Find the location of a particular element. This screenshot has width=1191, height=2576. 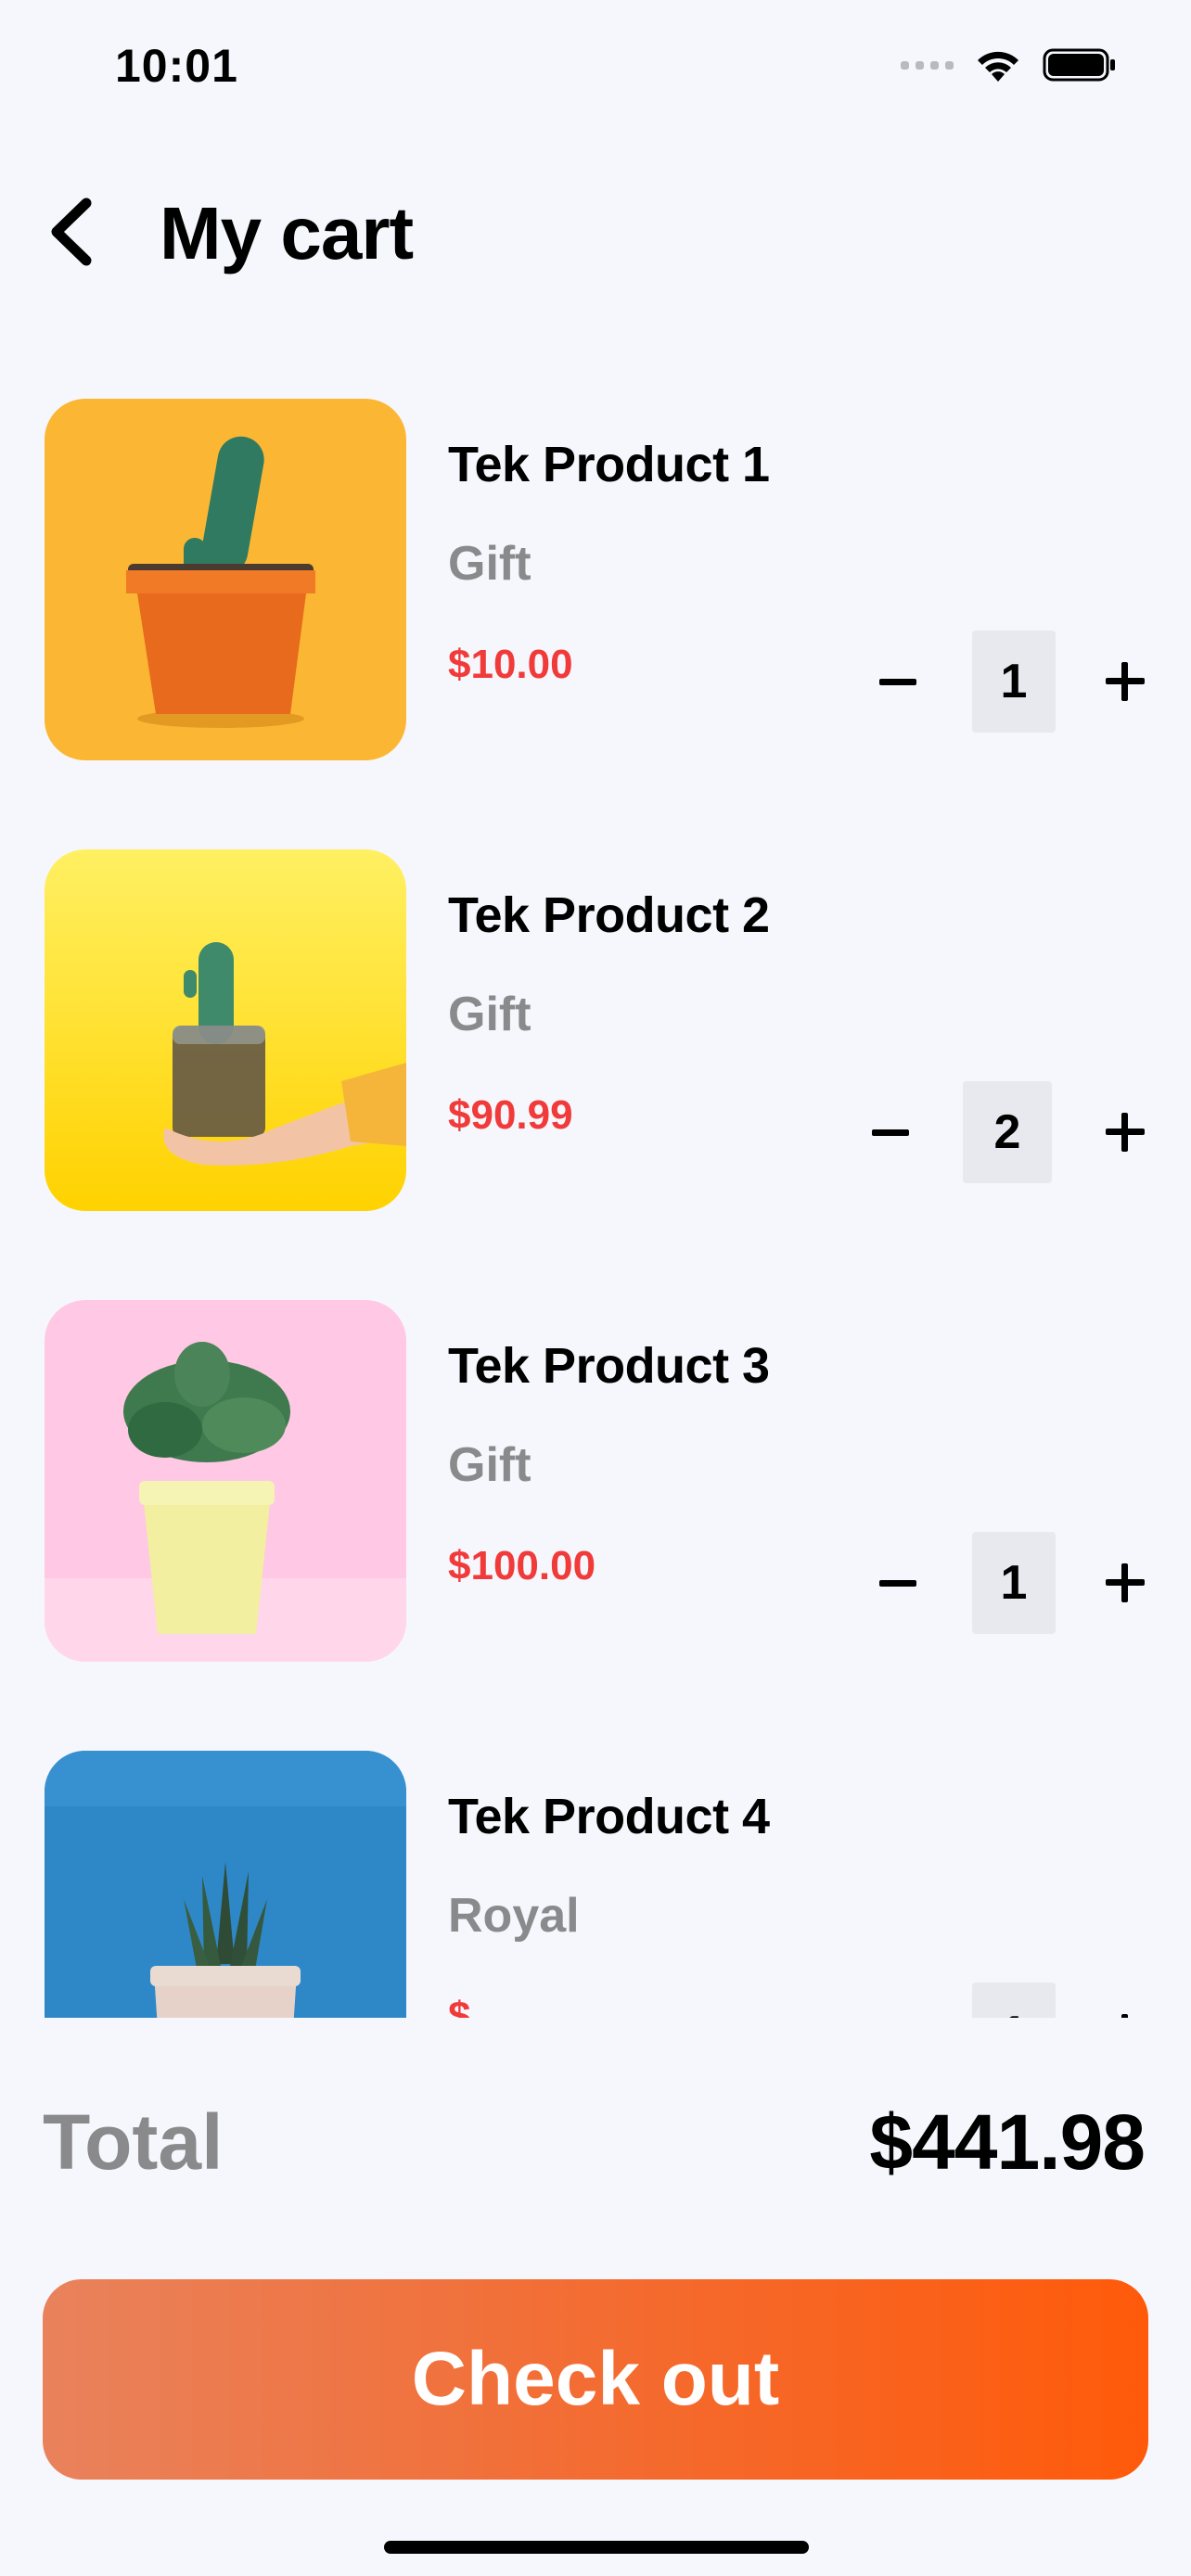

hand-held-cactus-image is located at coordinates (225, 1030).